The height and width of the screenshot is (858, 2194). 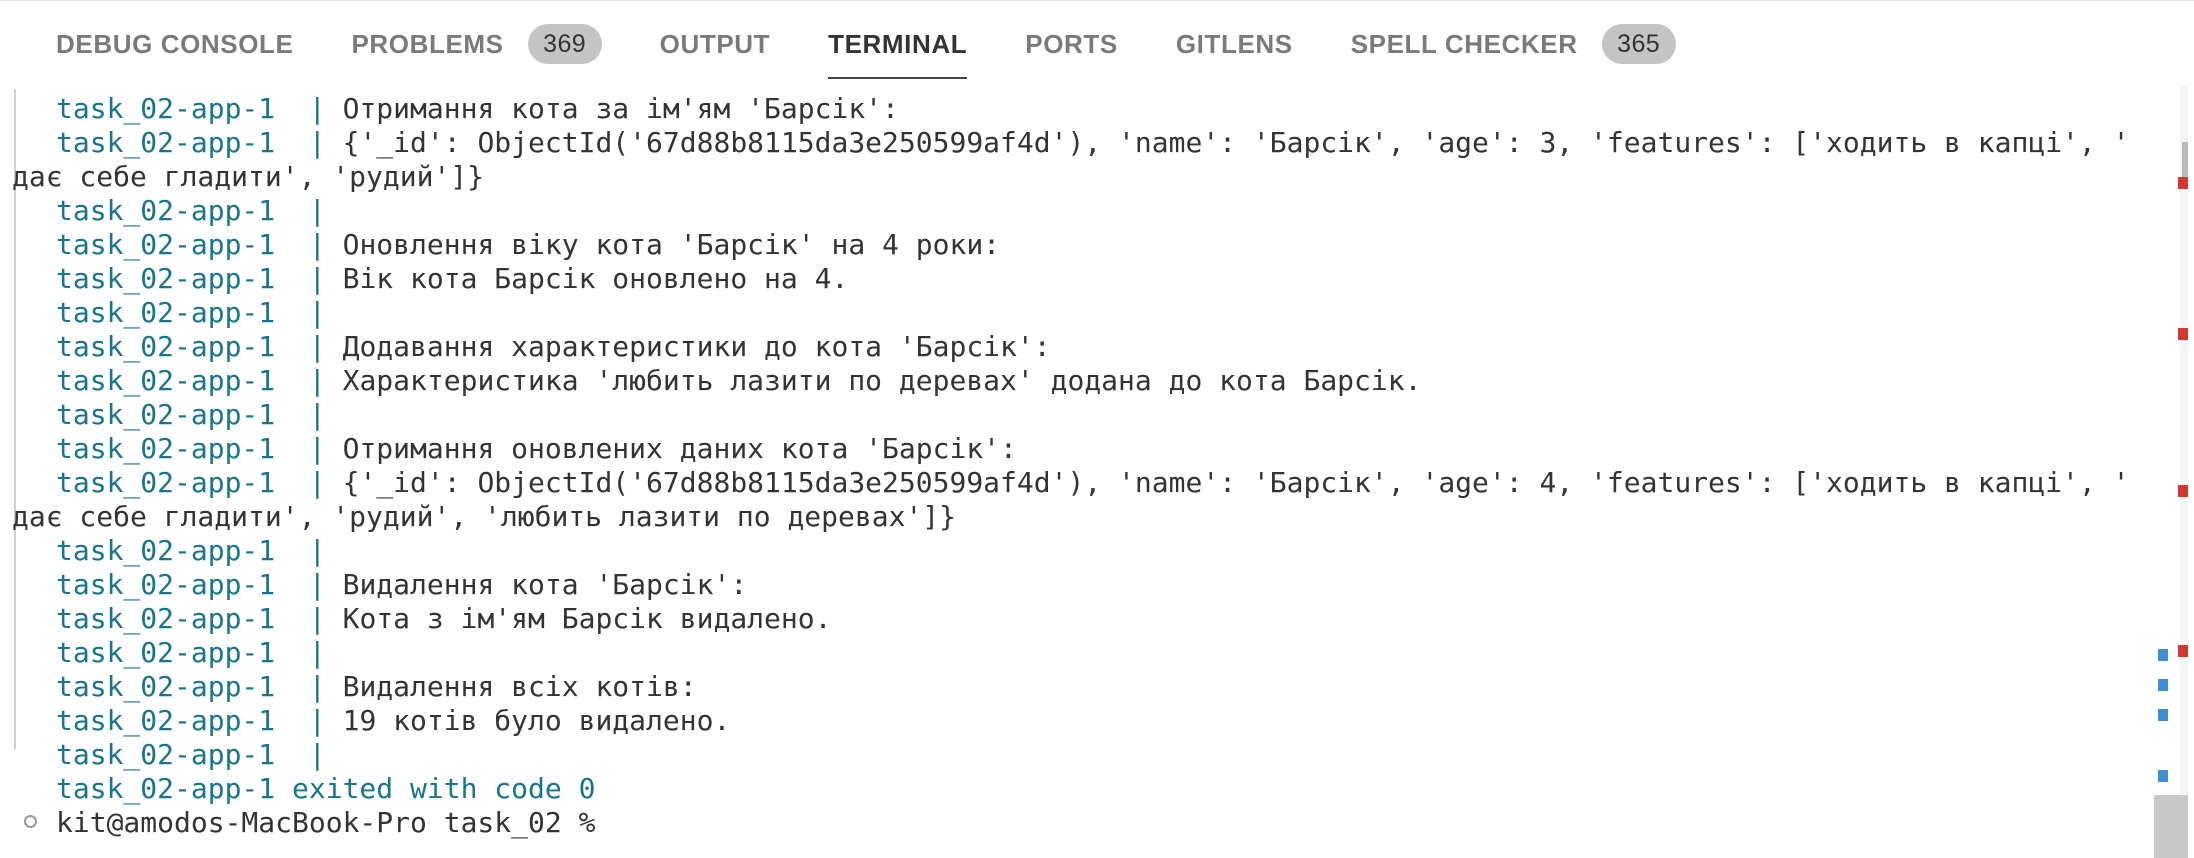 I want to click on tab-label: PROBLEMS, so click(x=427, y=43).